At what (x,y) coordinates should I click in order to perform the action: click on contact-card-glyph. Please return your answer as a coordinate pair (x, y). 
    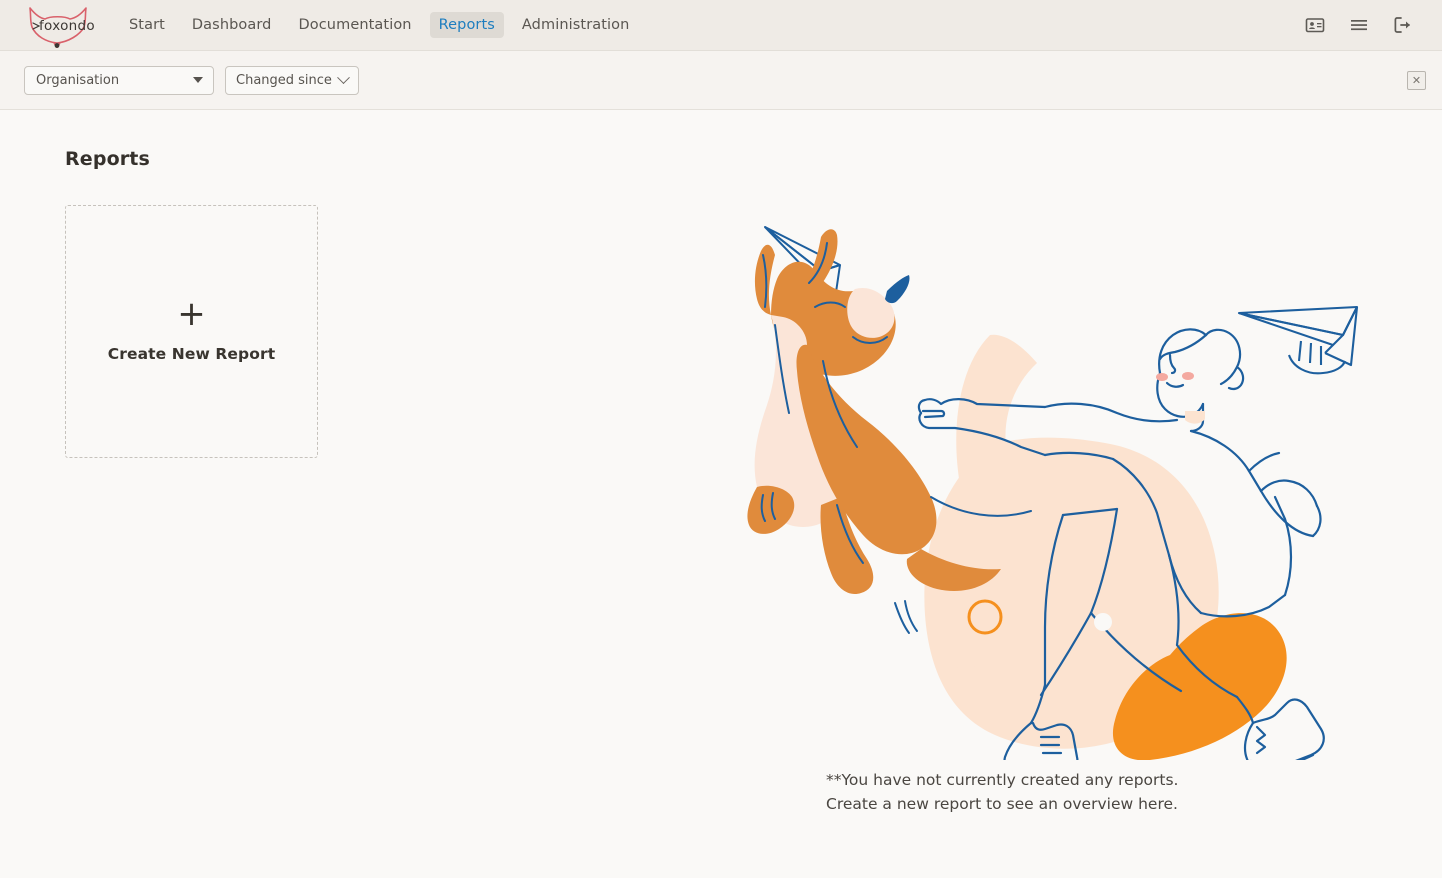
    Looking at the image, I should click on (1315, 25).